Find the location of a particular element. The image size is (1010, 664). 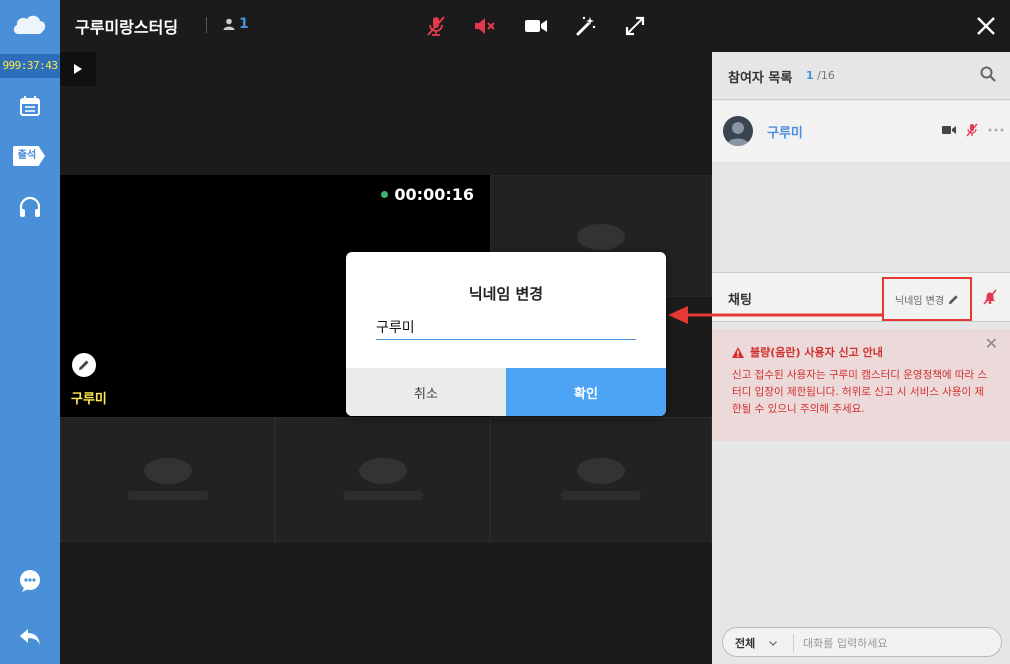

cloud-logo-icon is located at coordinates (29, 24).